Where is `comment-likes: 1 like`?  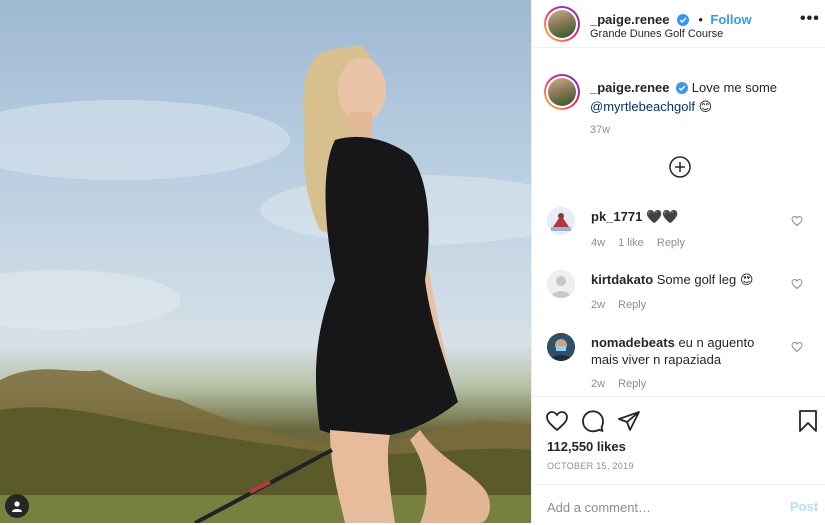 comment-likes: 1 like is located at coordinates (631, 243).